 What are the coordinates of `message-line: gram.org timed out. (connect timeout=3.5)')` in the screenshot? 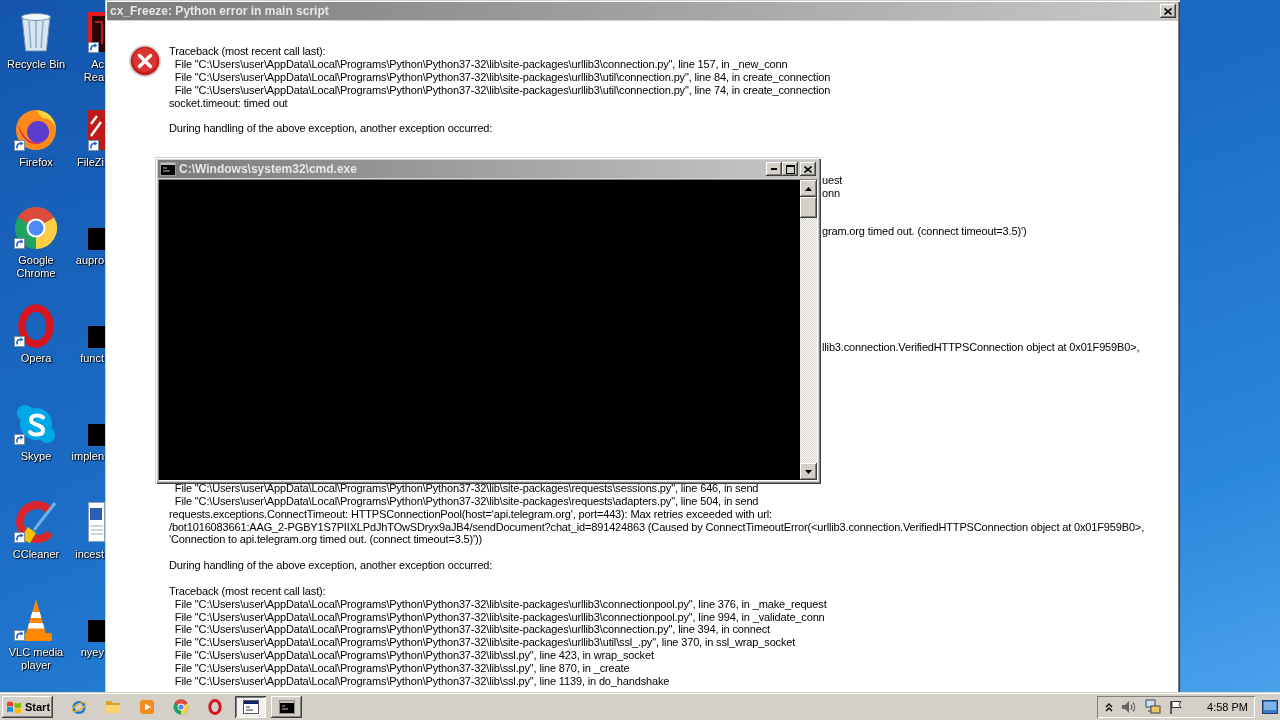 It's located at (924, 231).